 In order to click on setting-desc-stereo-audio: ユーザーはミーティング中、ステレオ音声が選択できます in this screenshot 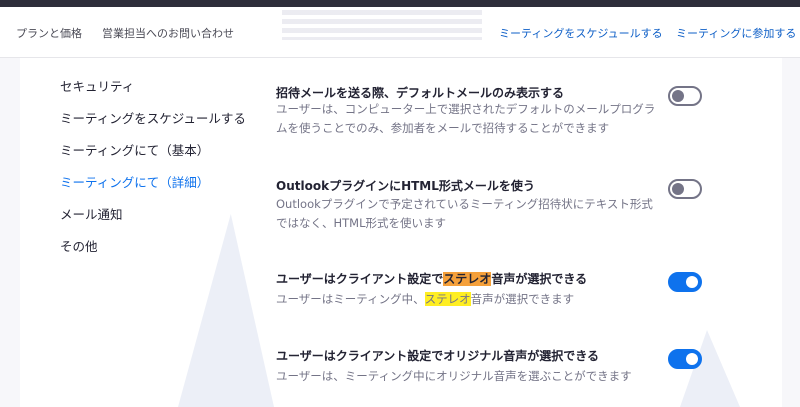, I will do `click(466, 299)`.